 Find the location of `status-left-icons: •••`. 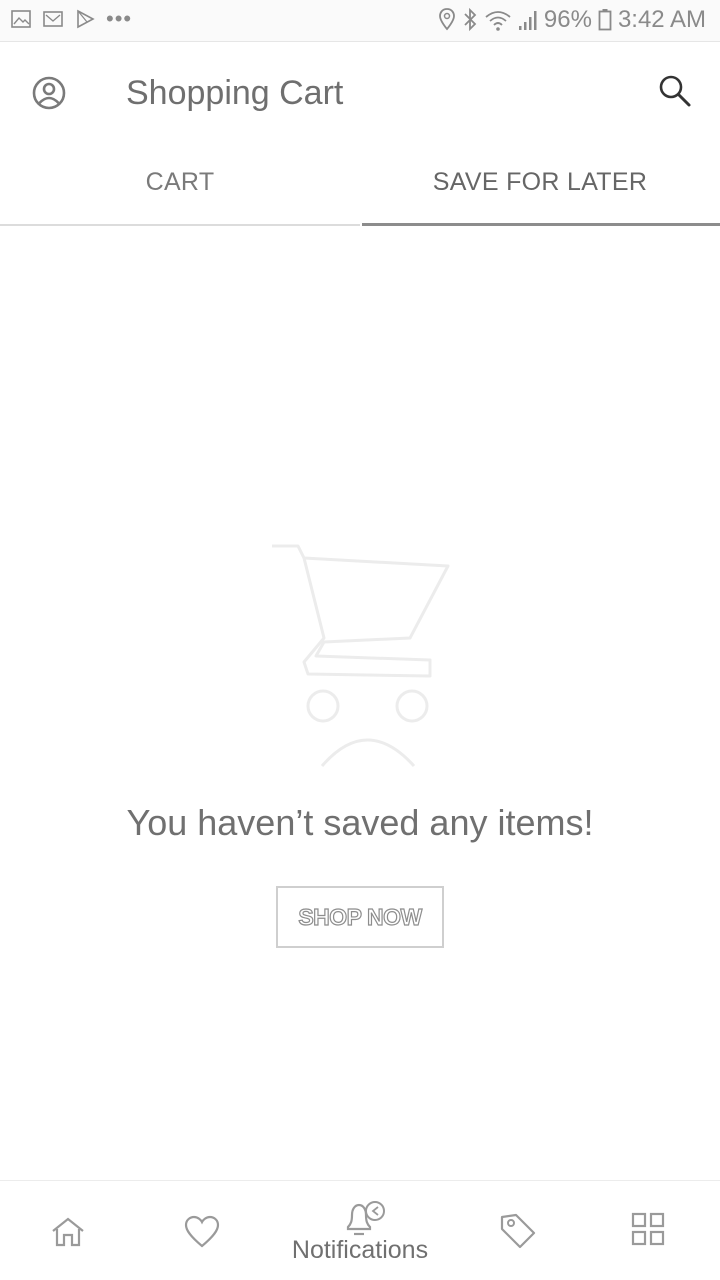

status-left-icons: ••• is located at coordinates (71, 19).